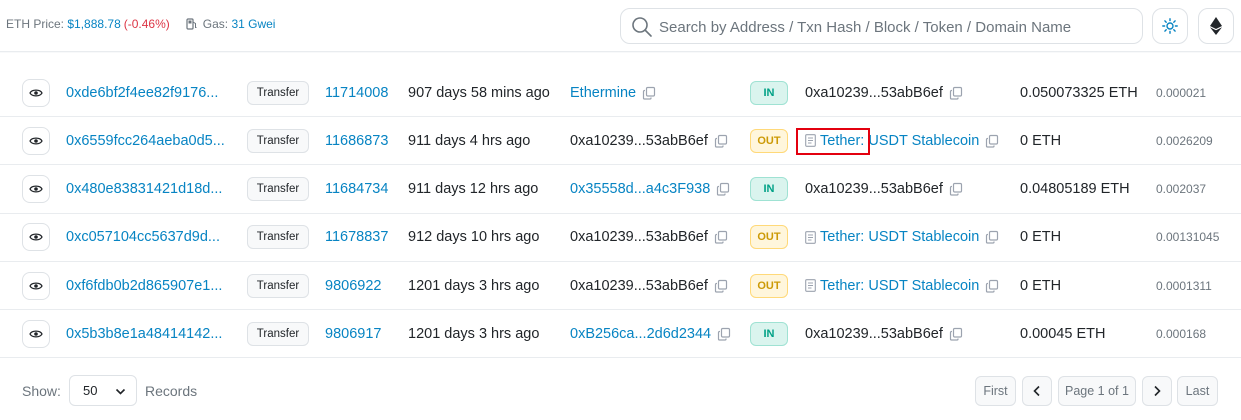  I want to click on document-icon, so click(810, 237).